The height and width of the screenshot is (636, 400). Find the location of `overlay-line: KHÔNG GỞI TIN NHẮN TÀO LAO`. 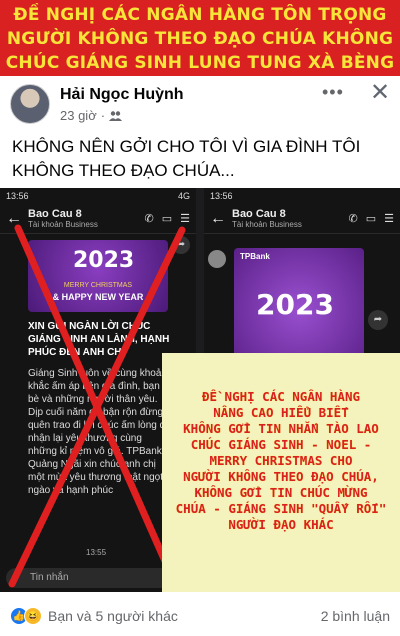

overlay-line: KHÔNG GỞI TIN NHẮN TÀO LAO is located at coordinates (281, 428).